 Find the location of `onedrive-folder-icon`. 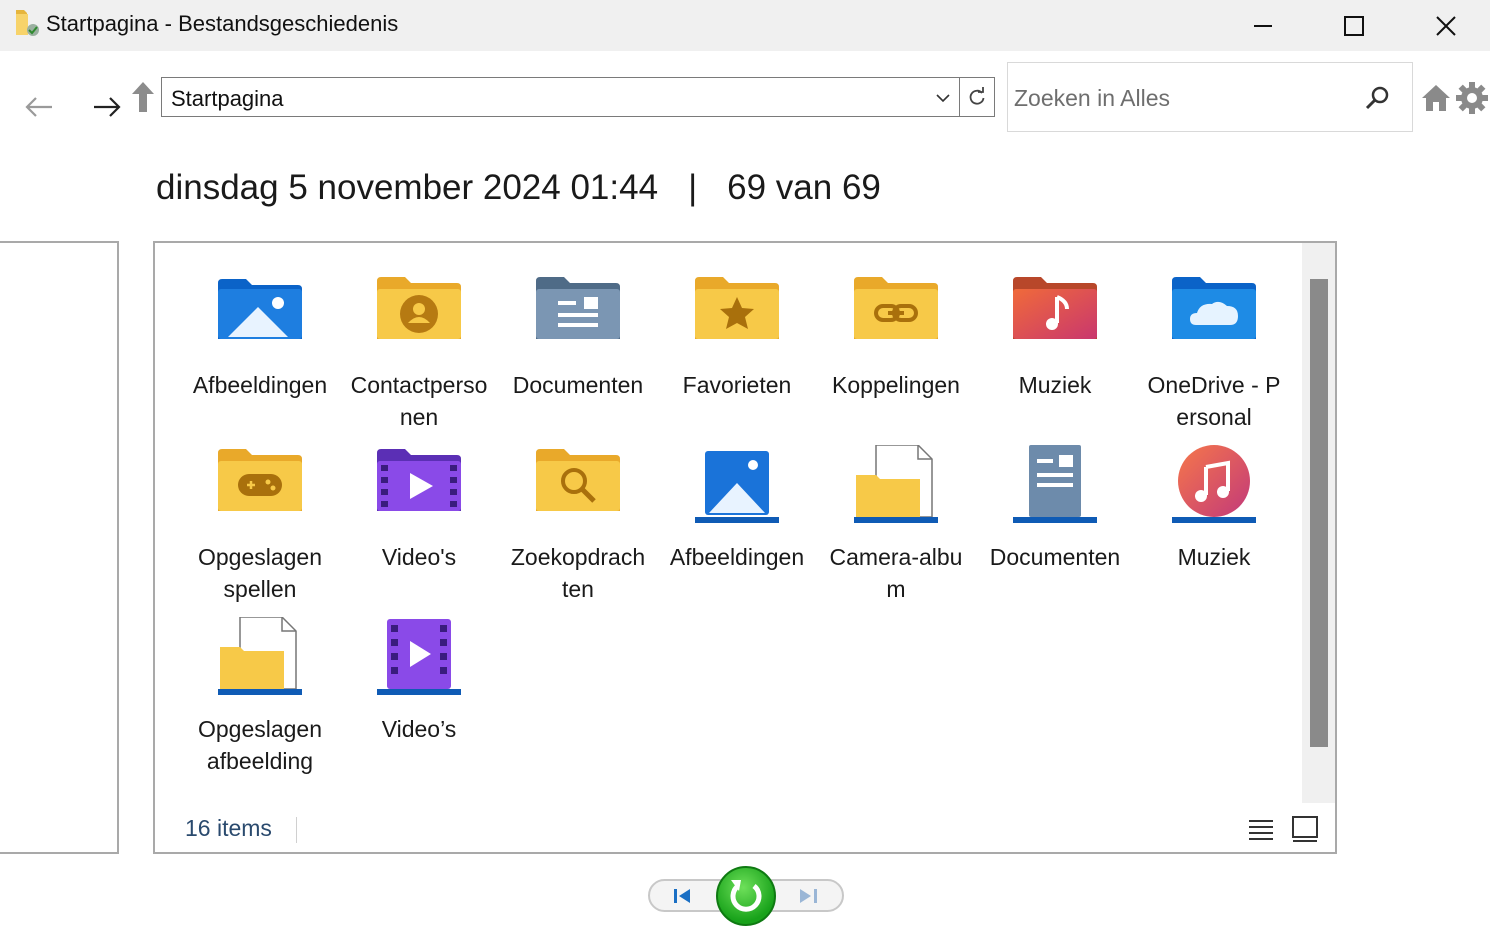

onedrive-folder-icon is located at coordinates (1214, 308).